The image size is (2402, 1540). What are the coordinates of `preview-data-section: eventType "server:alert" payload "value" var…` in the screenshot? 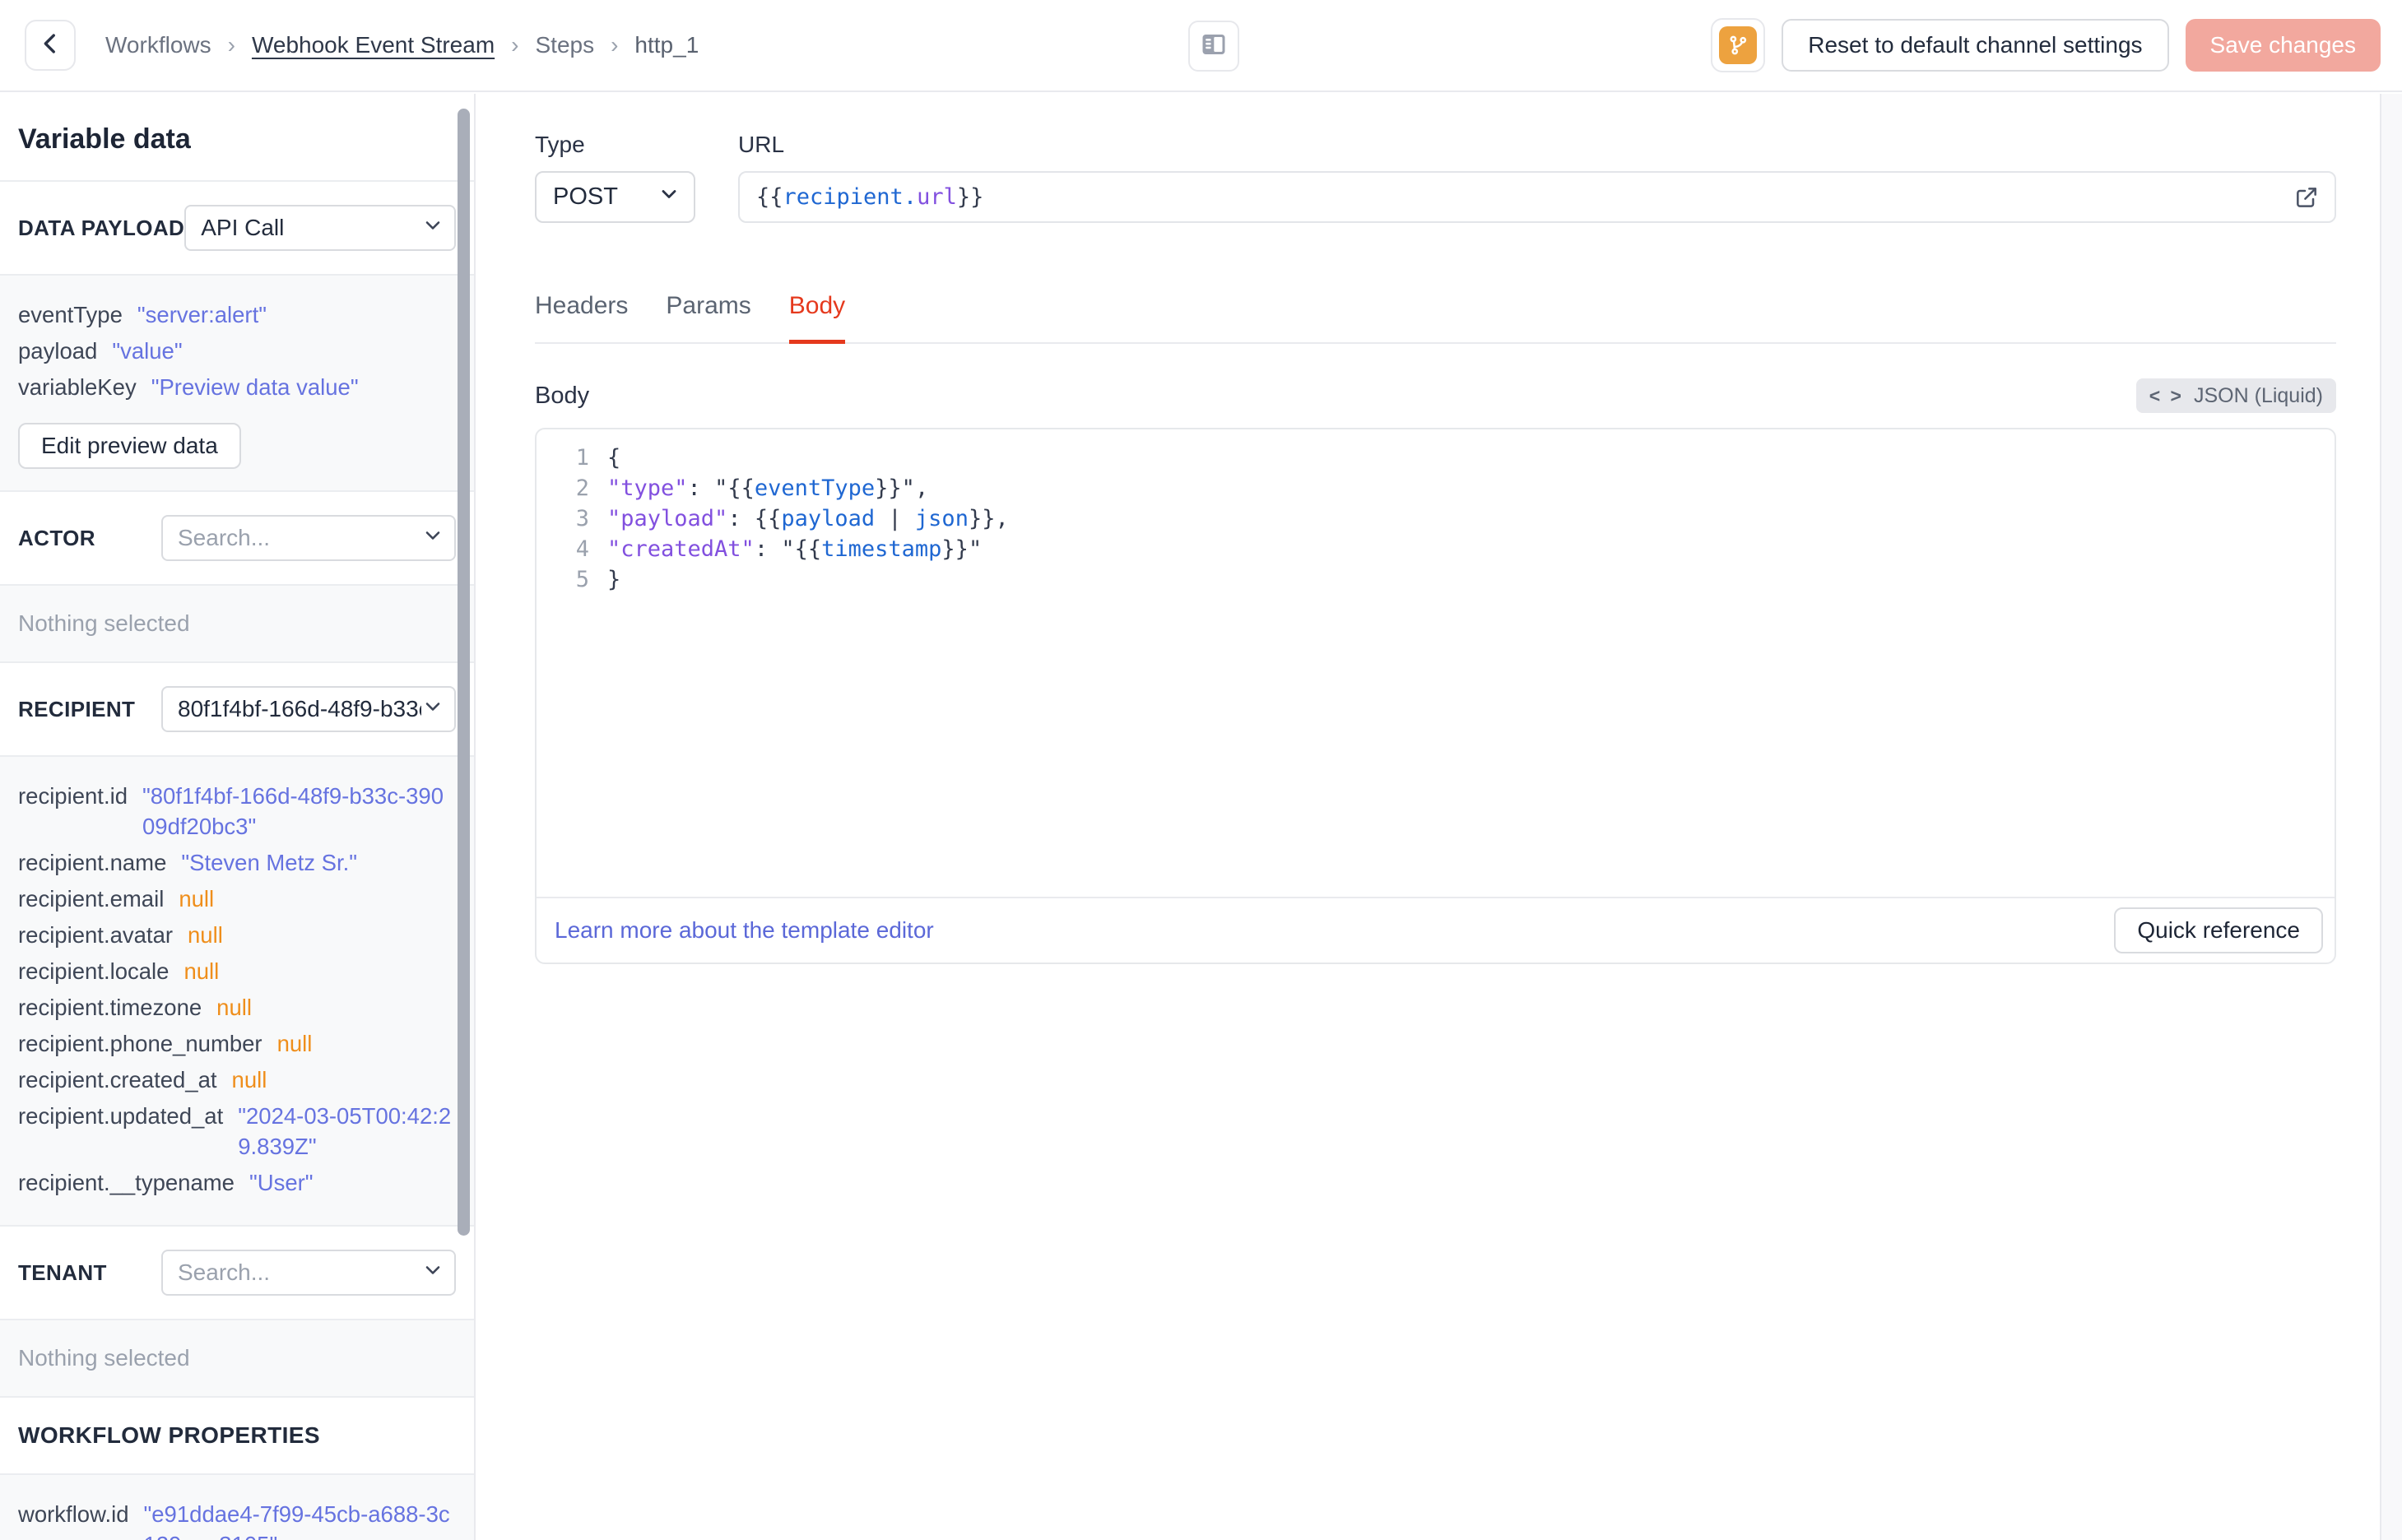 It's located at (237, 383).